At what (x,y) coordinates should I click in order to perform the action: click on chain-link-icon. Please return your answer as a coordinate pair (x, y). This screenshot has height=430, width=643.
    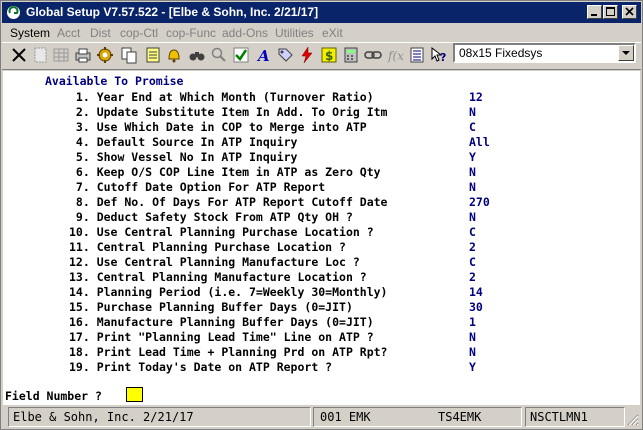
    Looking at the image, I should click on (373, 55).